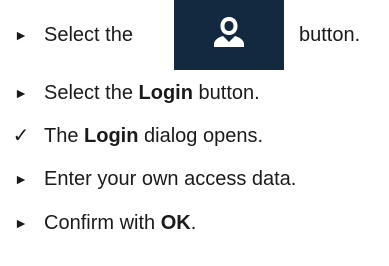 The width and height of the screenshot is (389, 266). I want to click on step-2-text-after: button., so click(226, 93).